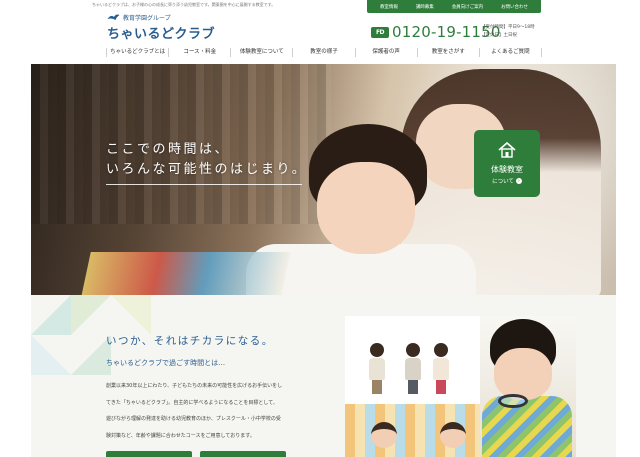 The image size is (640, 457). I want to click on child-face, so click(366, 208).